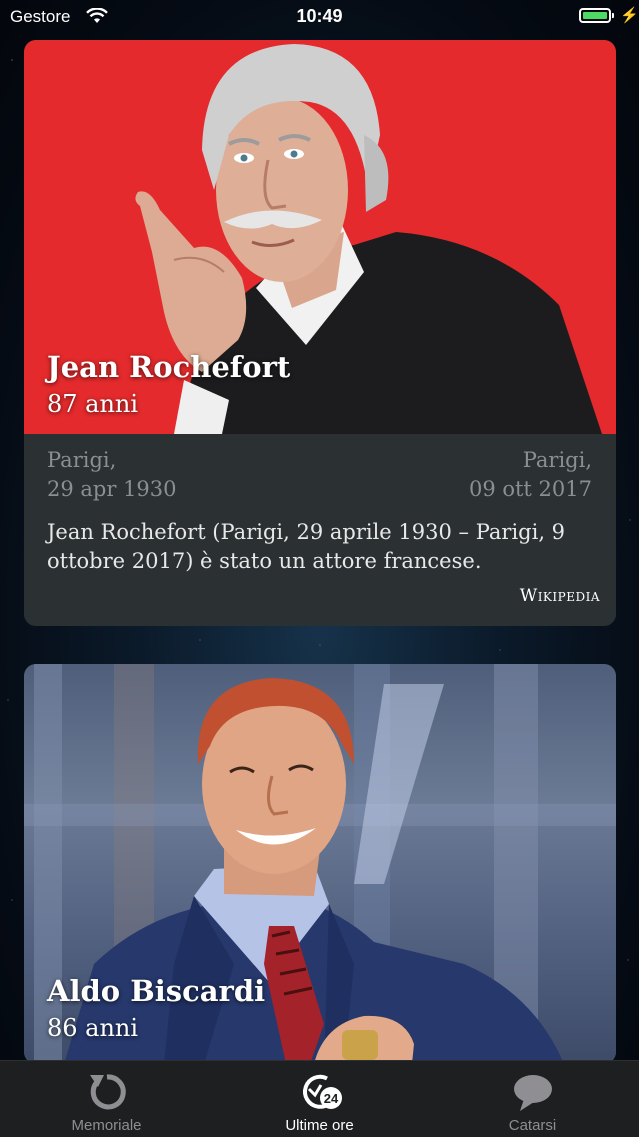 Image resolution: width=639 pixels, height=1137 pixels. I want to click on tab-memoriale: Memoriale, so click(106, 1099).